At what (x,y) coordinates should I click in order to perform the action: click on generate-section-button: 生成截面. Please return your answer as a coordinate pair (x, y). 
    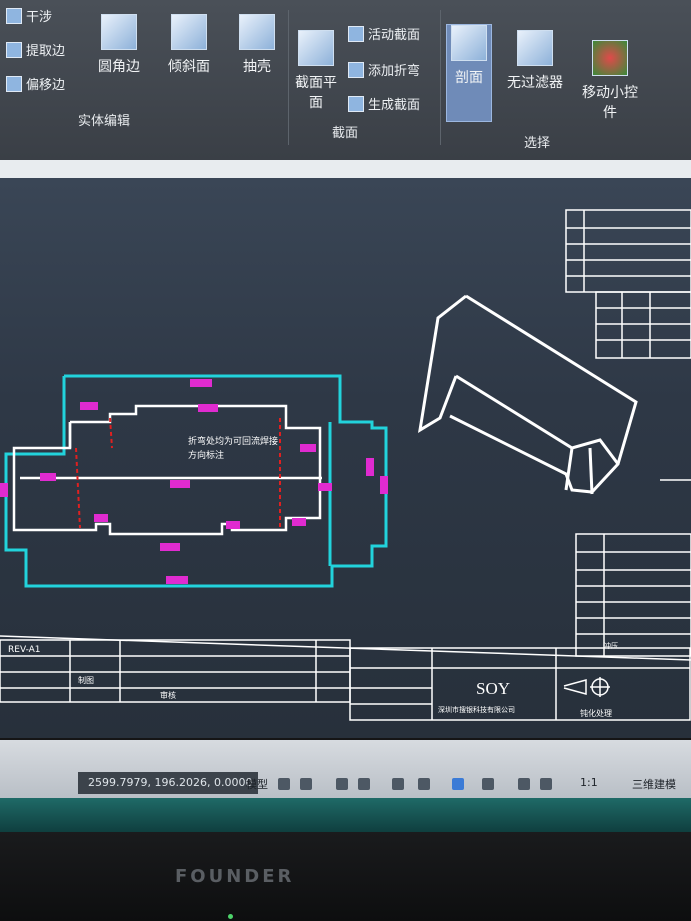
    Looking at the image, I should click on (384, 103).